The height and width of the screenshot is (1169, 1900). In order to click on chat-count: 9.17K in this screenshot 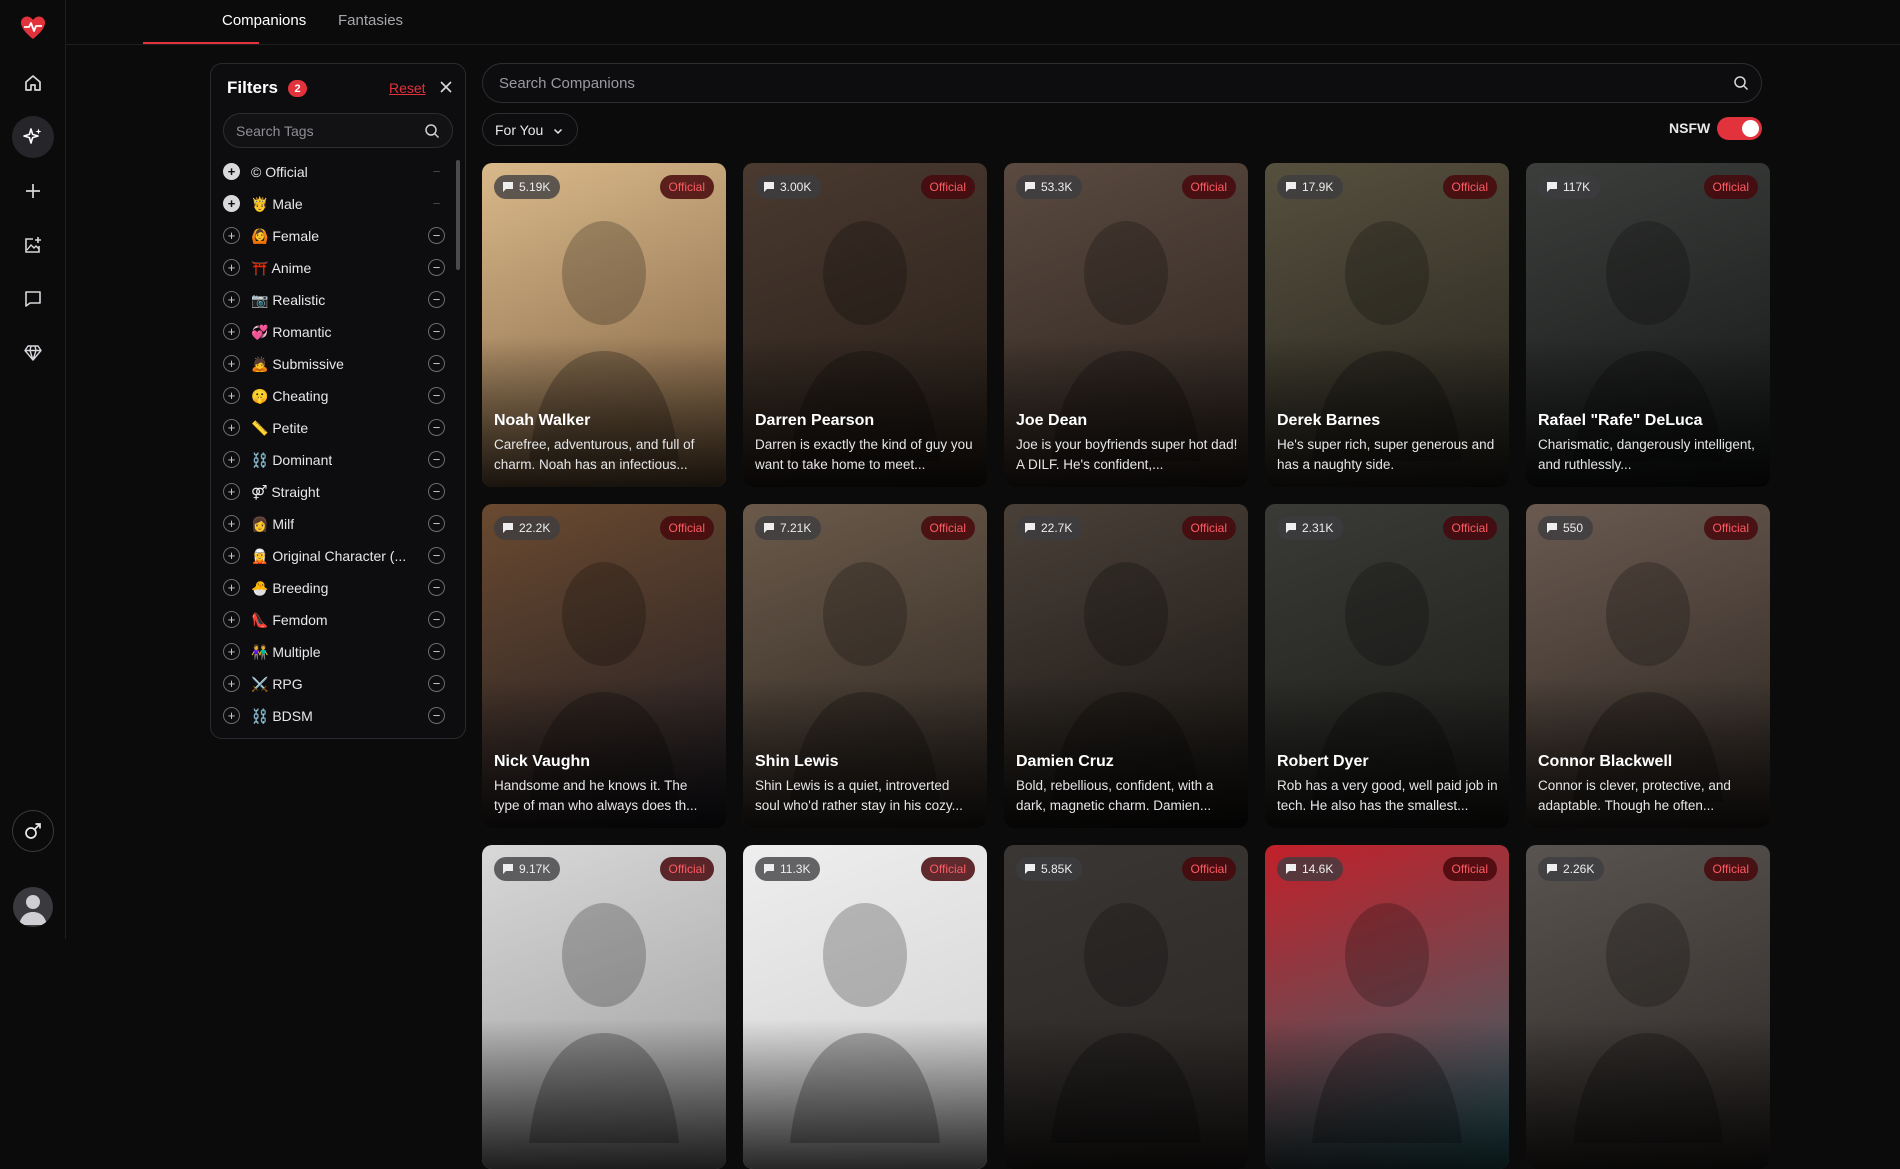, I will do `click(535, 869)`.